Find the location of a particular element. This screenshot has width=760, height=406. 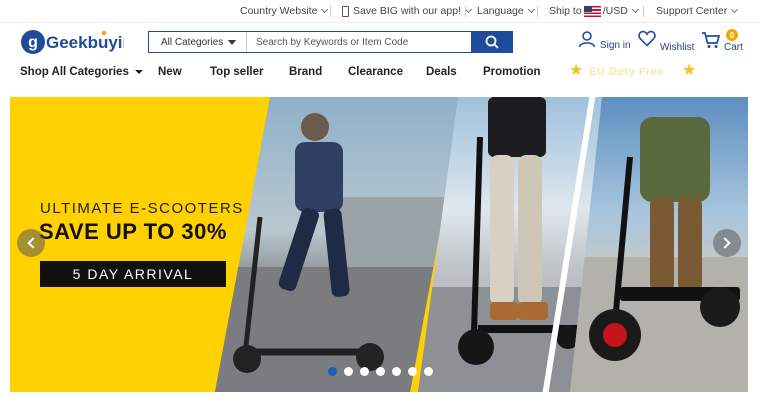

chevron-right-icon is located at coordinates (725, 243).